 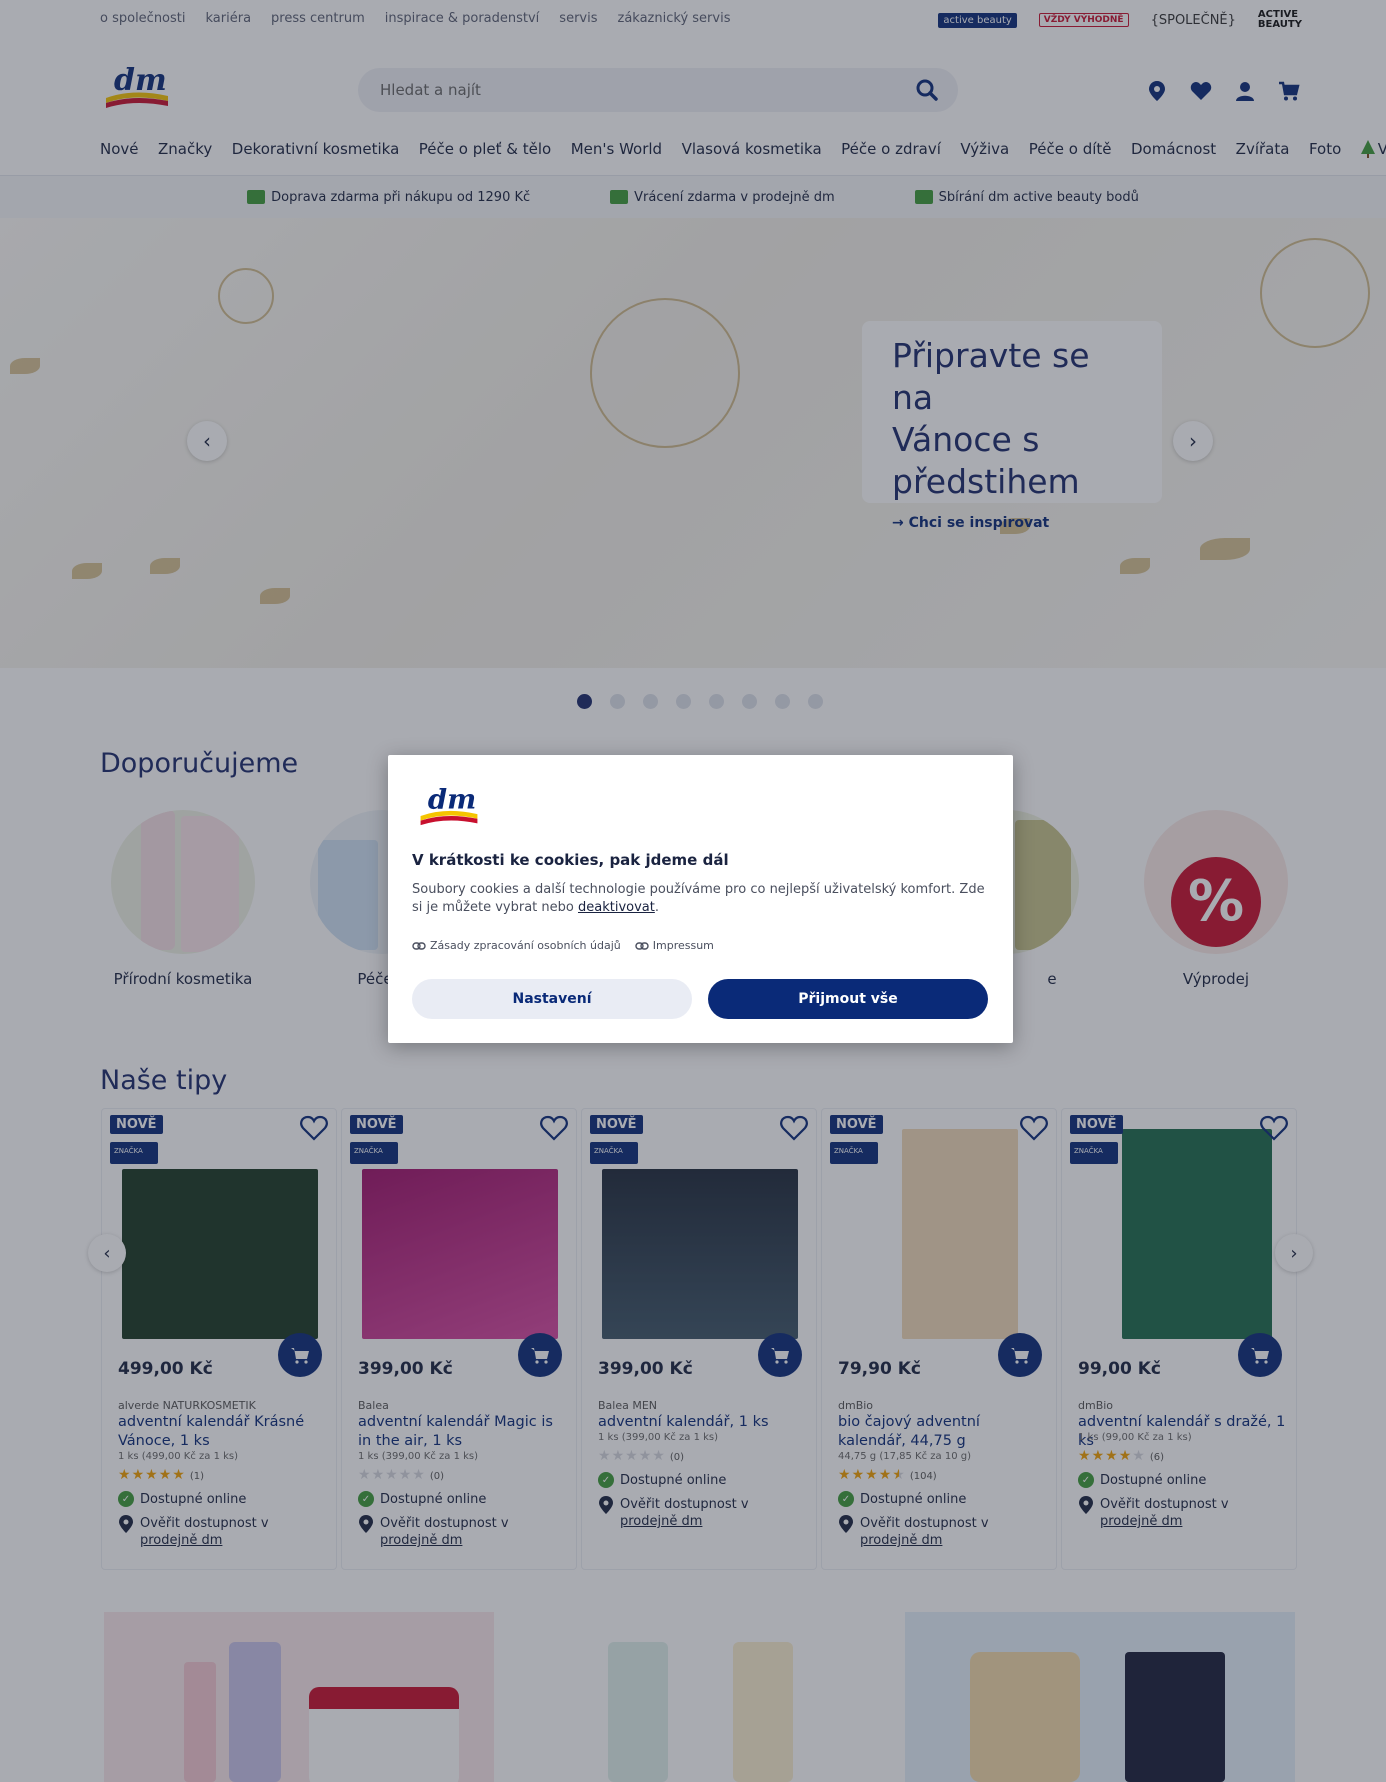 I want to click on privacy-link: Zásady zpracování osobních údajů, so click(x=516, y=945).